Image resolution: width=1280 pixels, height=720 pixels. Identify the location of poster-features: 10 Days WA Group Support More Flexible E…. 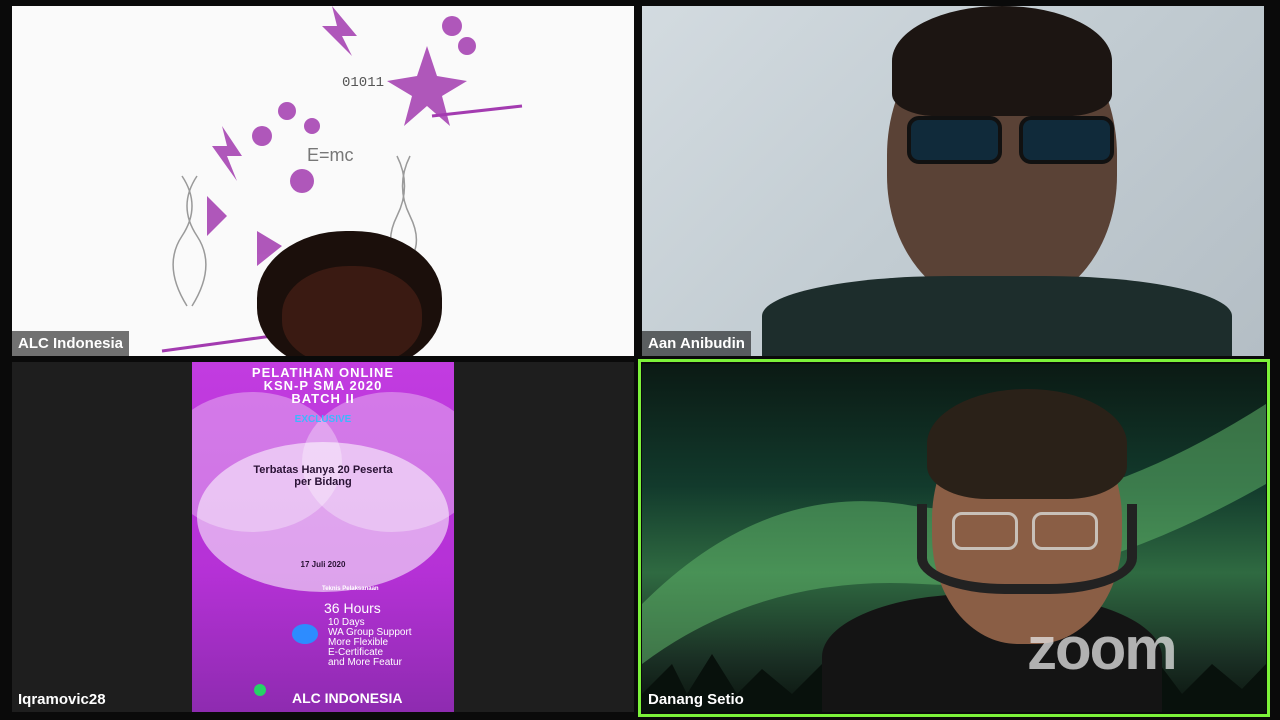
(370, 642).